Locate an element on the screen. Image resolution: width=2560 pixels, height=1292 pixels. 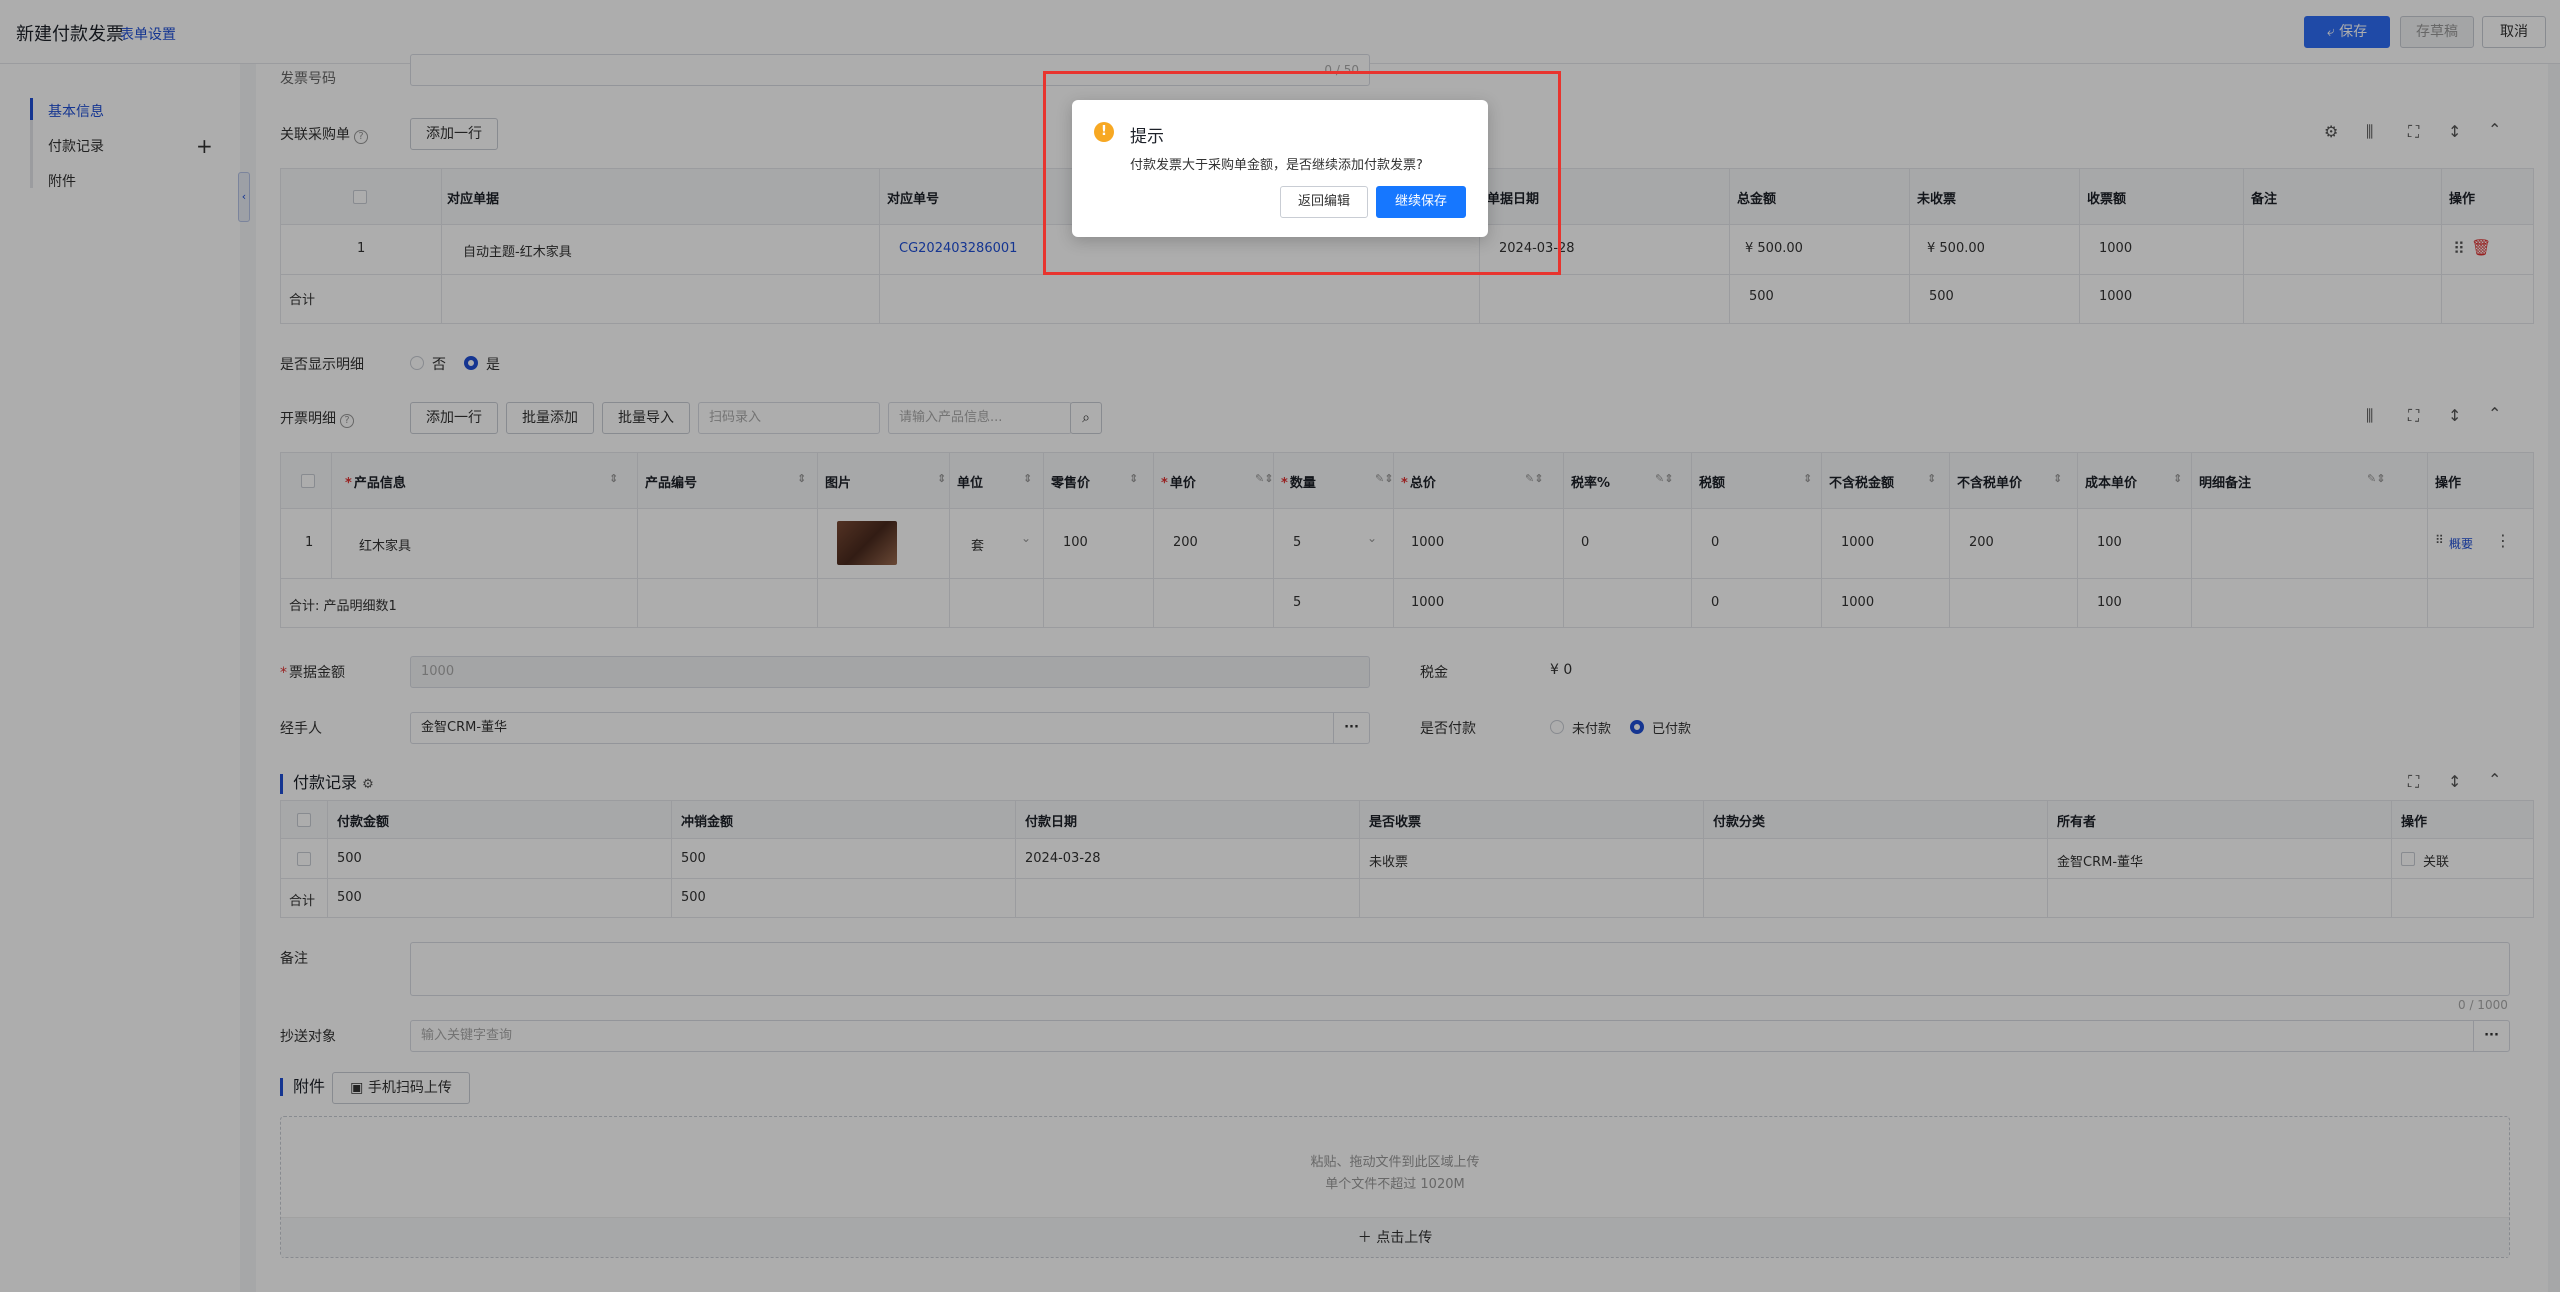
dialog-title: 提示 is located at coordinates (1147, 137).